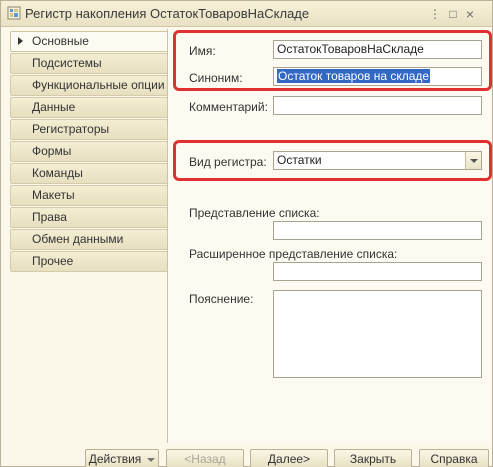 This screenshot has height=467, width=493. I want to click on nav-item-rights: Права, so click(89, 217).